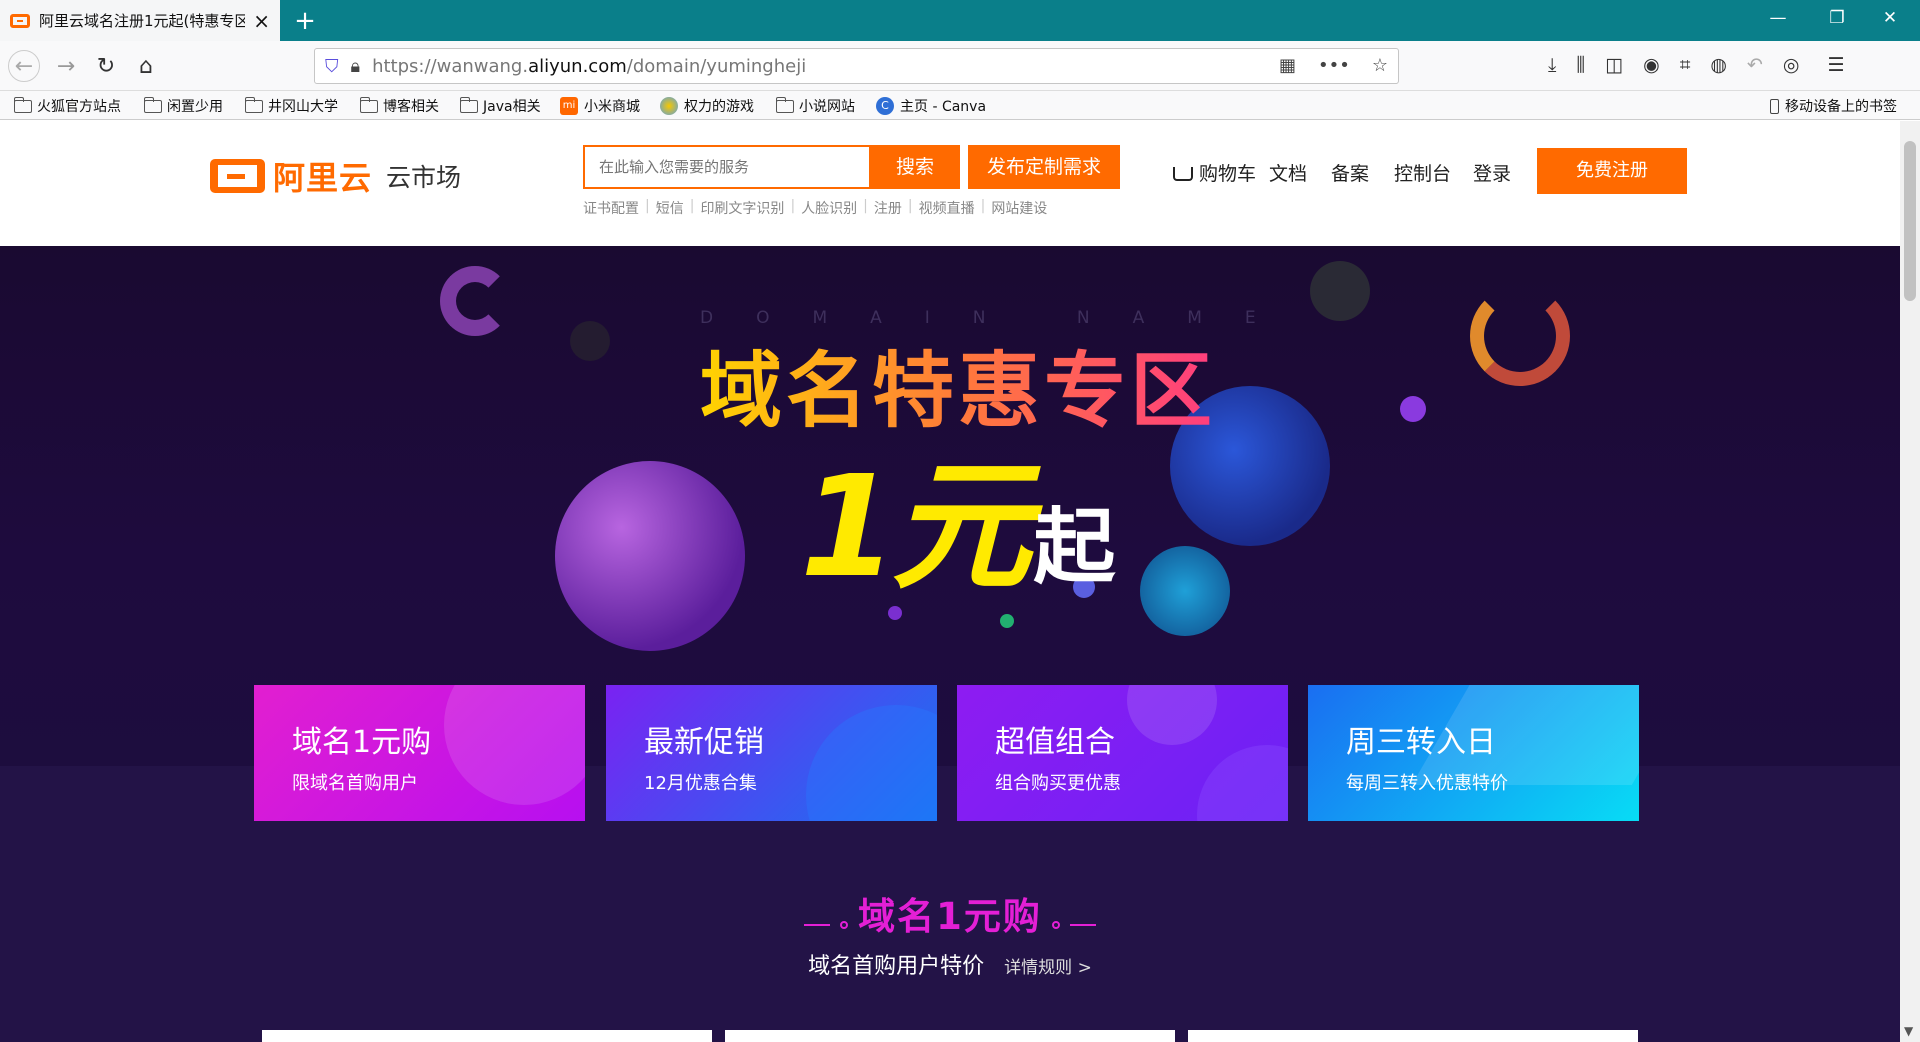 Image resolution: width=1920 pixels, height=1042 pixels. I want to click on lock-icon: 🔒︎, so click(356, 66).